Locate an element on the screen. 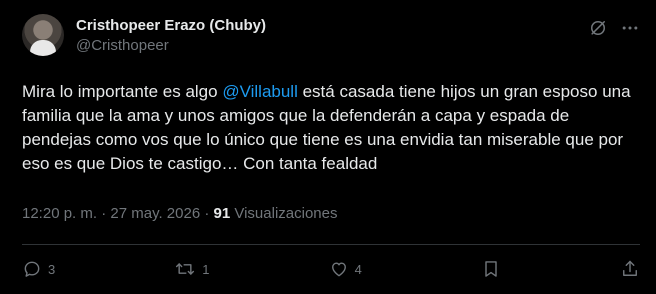  more-icon is located at coordinates (630, 28).